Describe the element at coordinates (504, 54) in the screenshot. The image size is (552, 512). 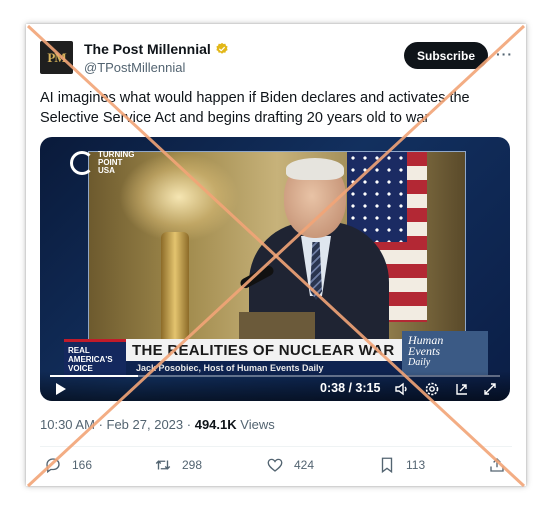
I see `more-options-icon: ···` at that location.